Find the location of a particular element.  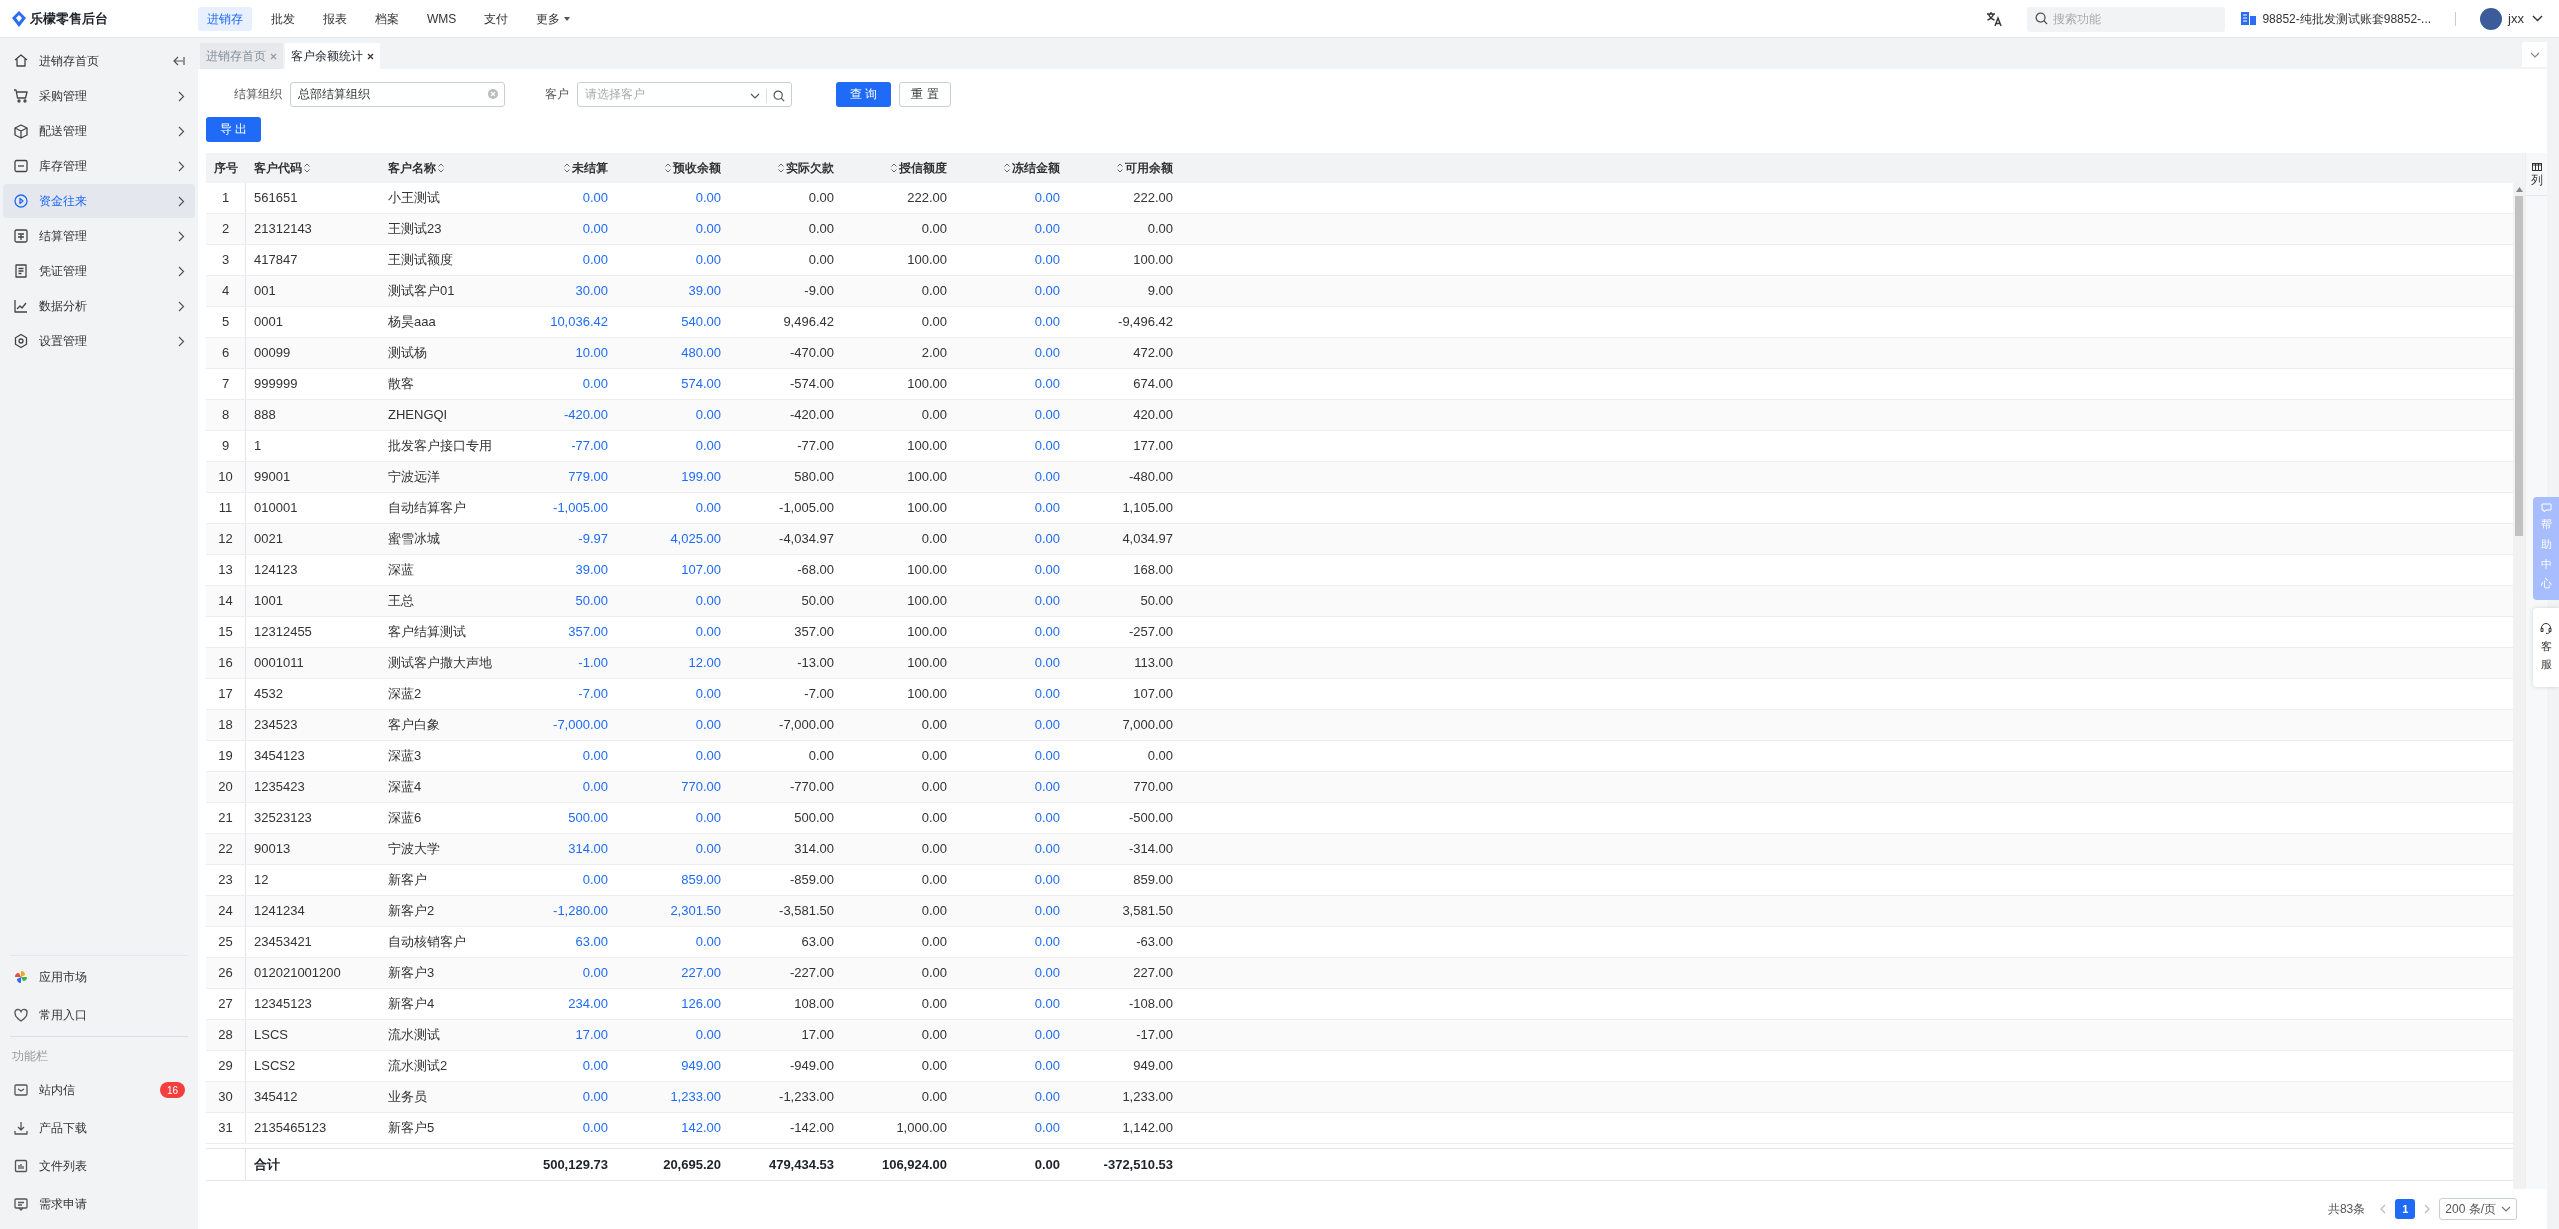

amount-link: 107.00 is located at coordinates (701, 570).